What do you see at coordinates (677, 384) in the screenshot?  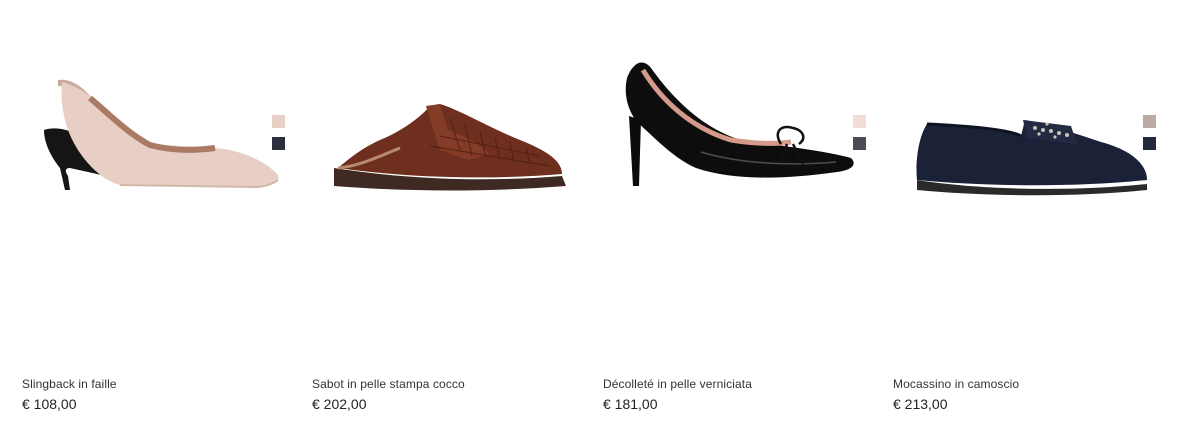 I see `product-name: Décolleté in pelle verniciata` at bounding box center [677, 384].